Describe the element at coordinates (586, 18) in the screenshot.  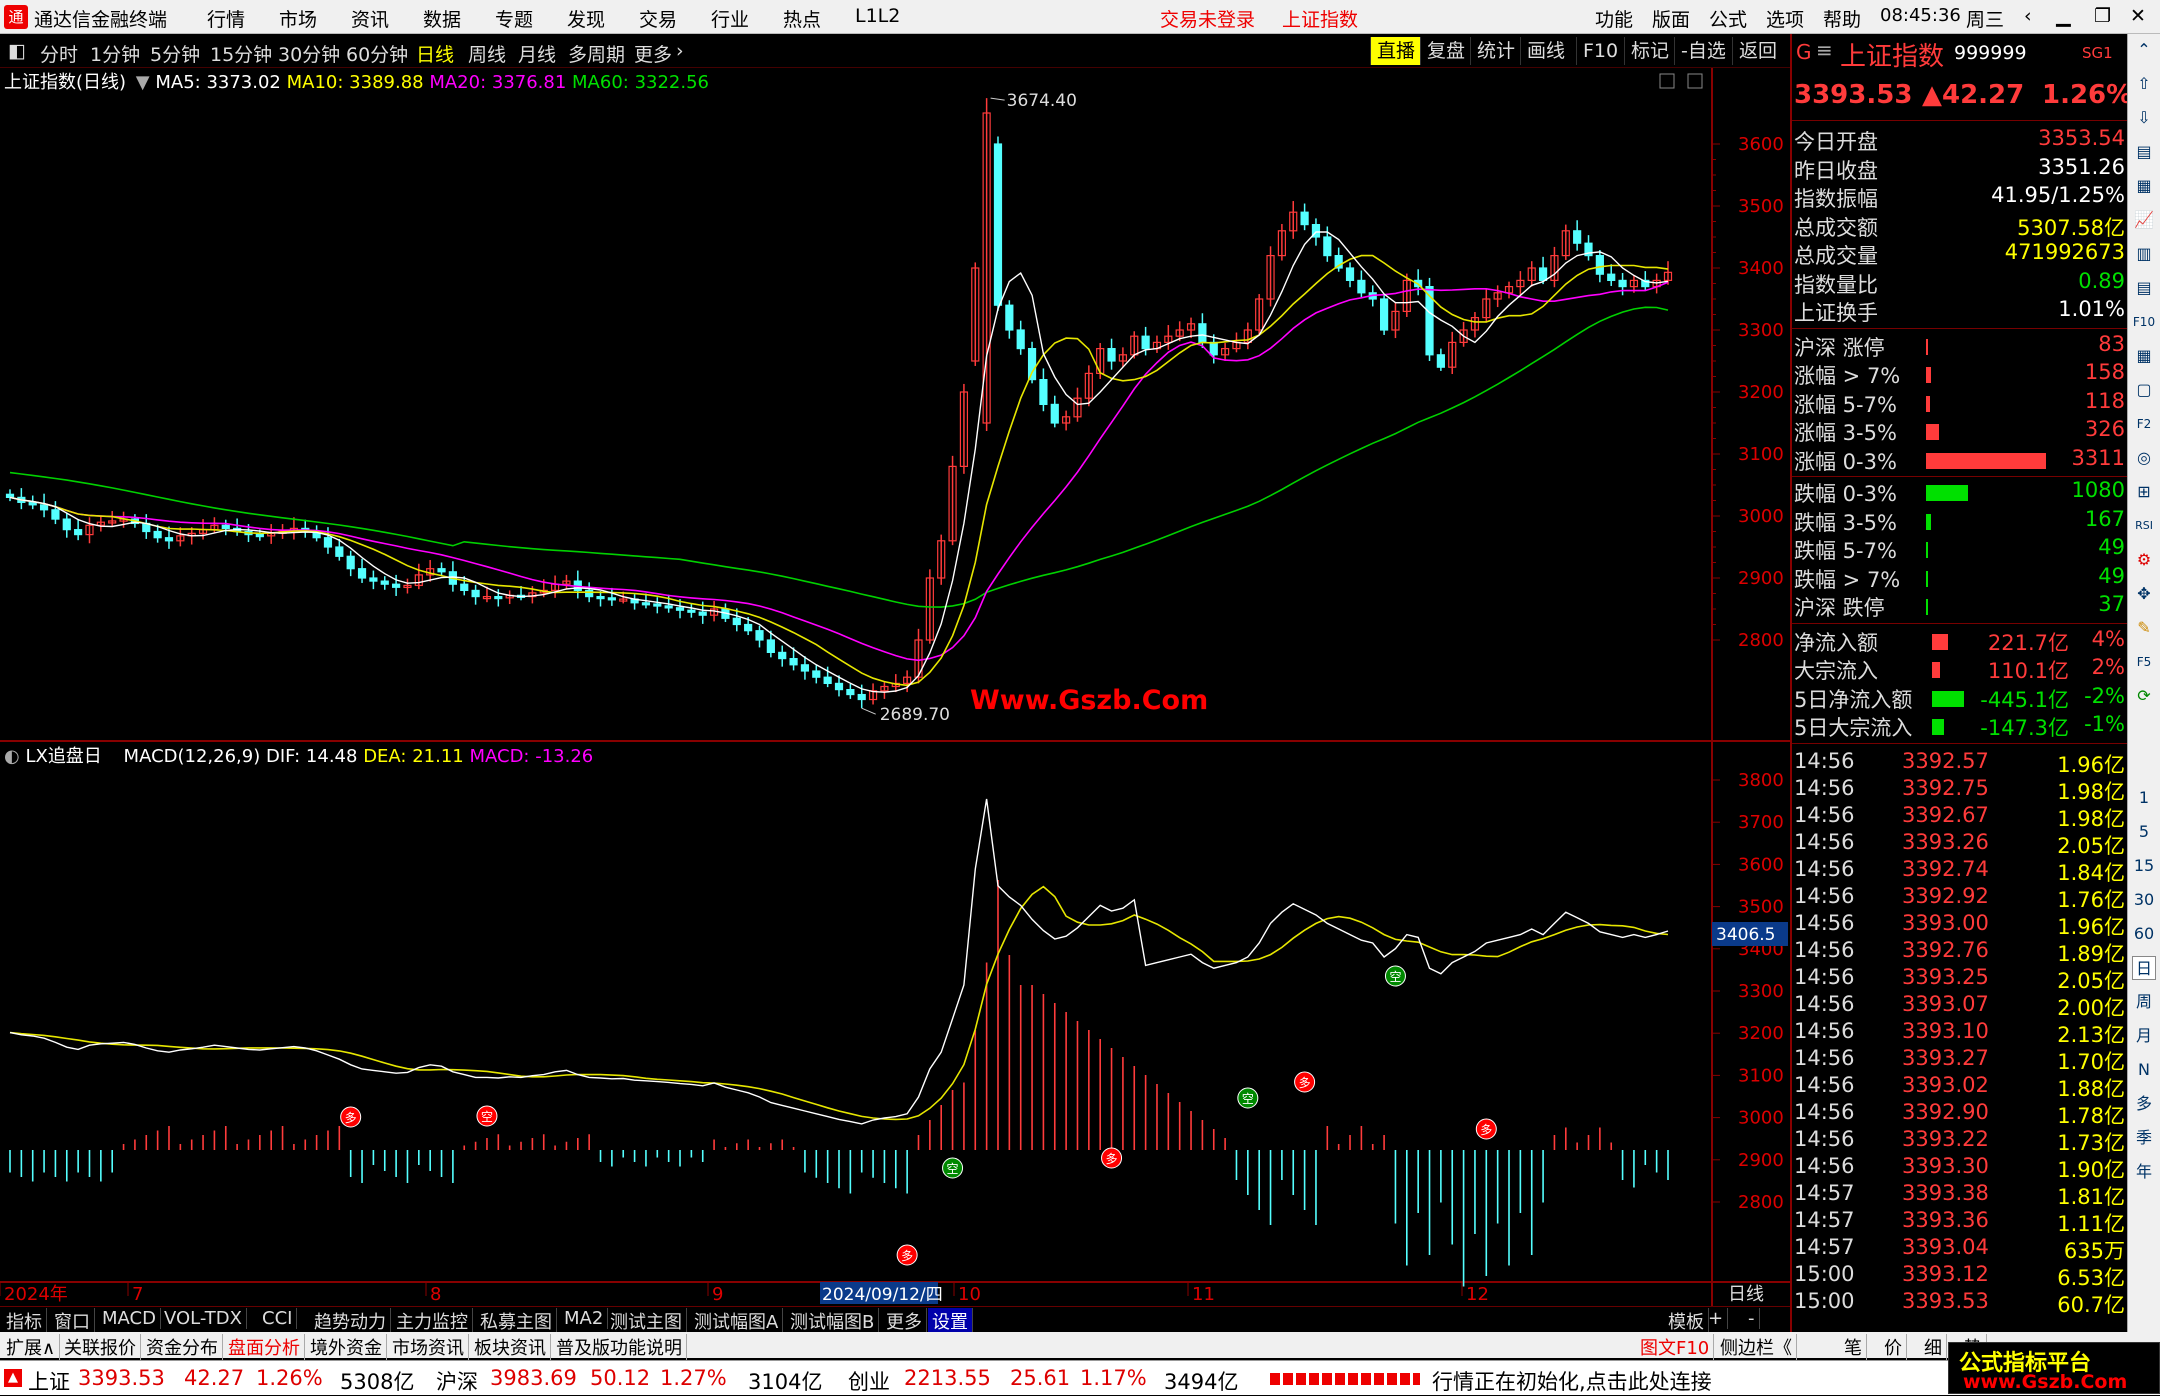
I see `menu-item-discover: 发现` at that location.